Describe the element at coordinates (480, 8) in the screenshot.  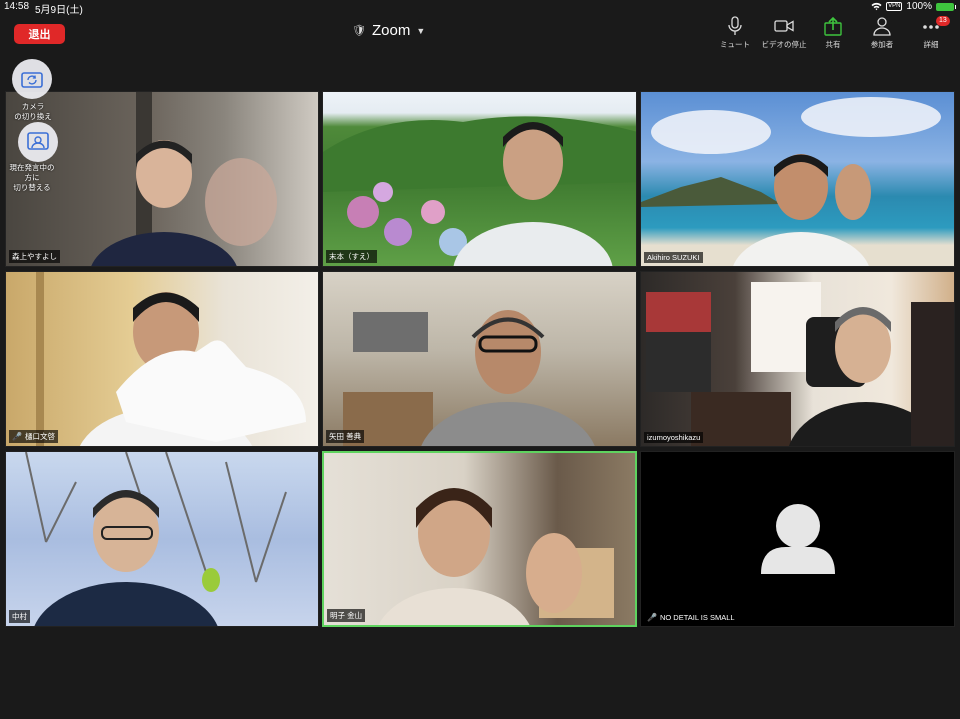
I see `status-bar: 14:58 5月9日(土) VPN 100%` at that location.